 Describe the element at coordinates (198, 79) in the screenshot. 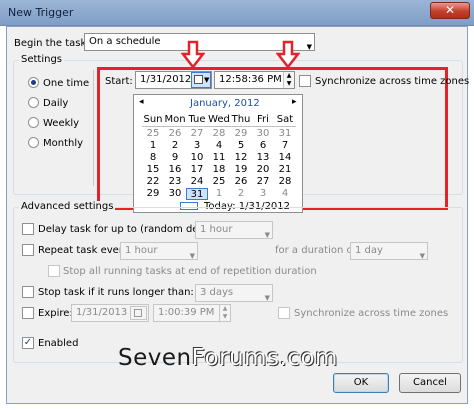

I see `calendar-icon` at that location.